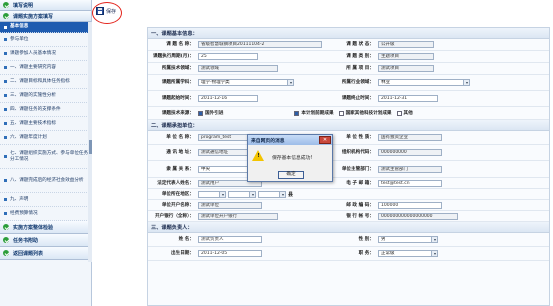 Image resolution: width=553 pixels, height=306 pixels. Describe the element at coordinates (443, 56) in the screenshot. I see `field-cell: 主题项目` at that location.